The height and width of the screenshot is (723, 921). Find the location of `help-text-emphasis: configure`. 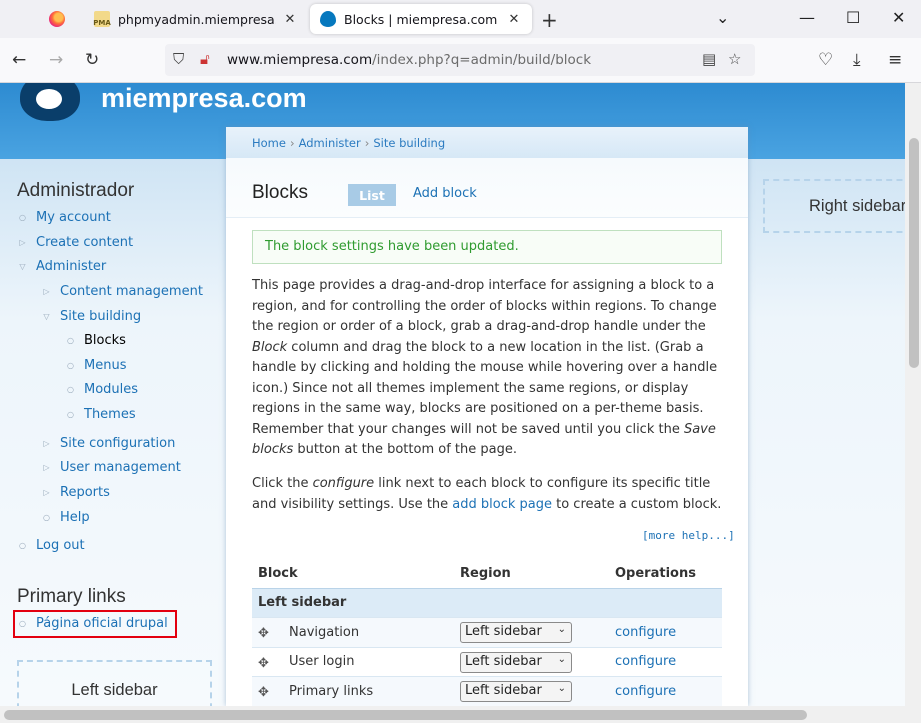

help-text-emphasis: configure is located at coordinates (343, 483).